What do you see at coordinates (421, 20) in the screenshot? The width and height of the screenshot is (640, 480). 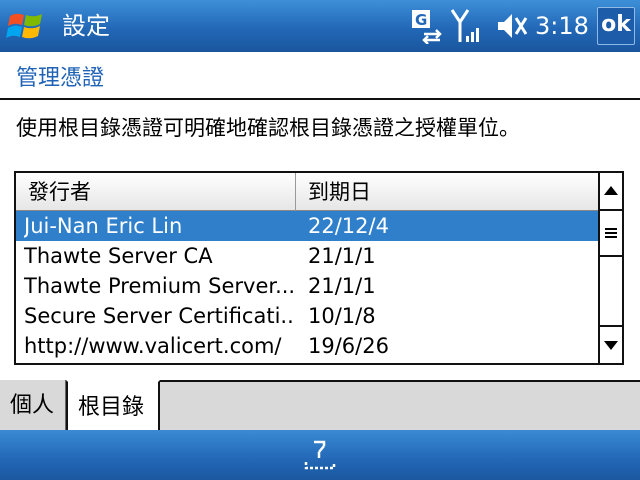 I see `svg-text: G` at bounding box center [421, 20].